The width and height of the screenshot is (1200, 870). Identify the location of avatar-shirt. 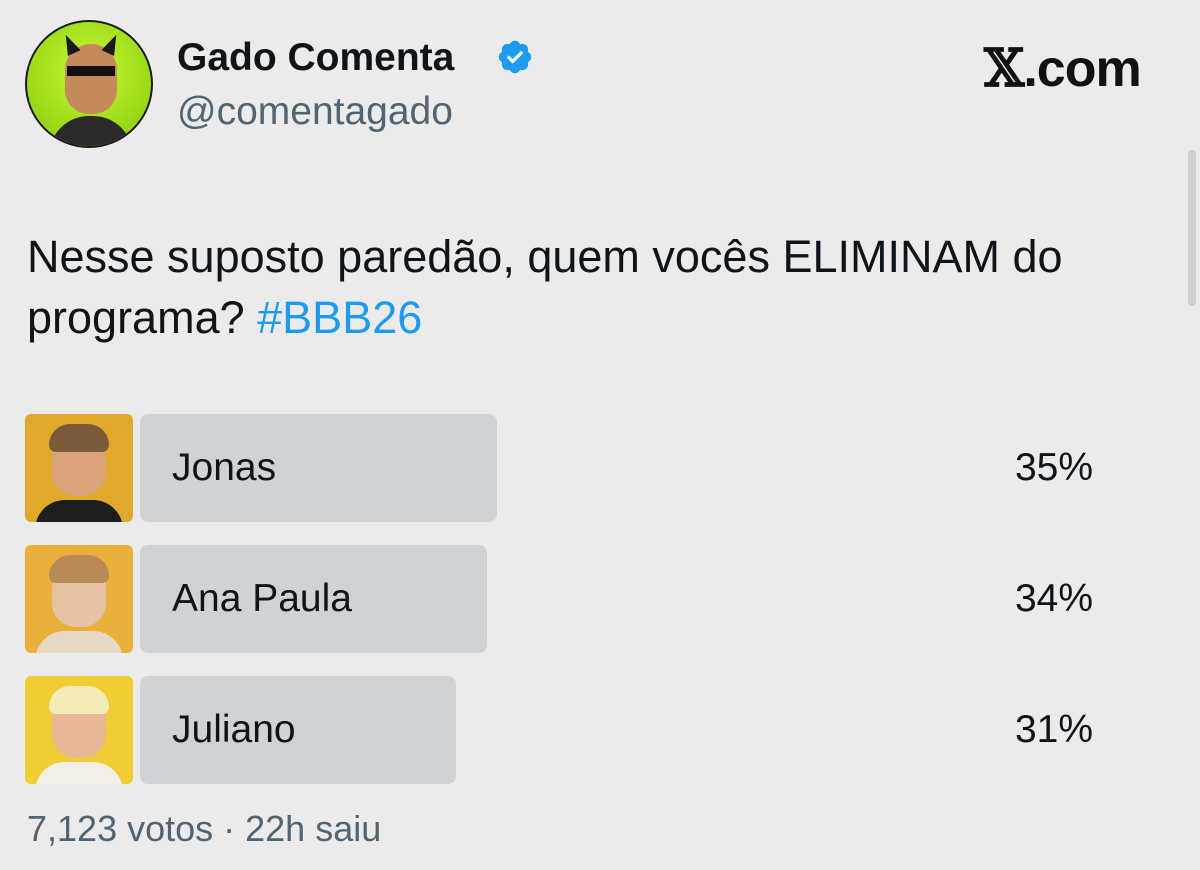
(91, 131).